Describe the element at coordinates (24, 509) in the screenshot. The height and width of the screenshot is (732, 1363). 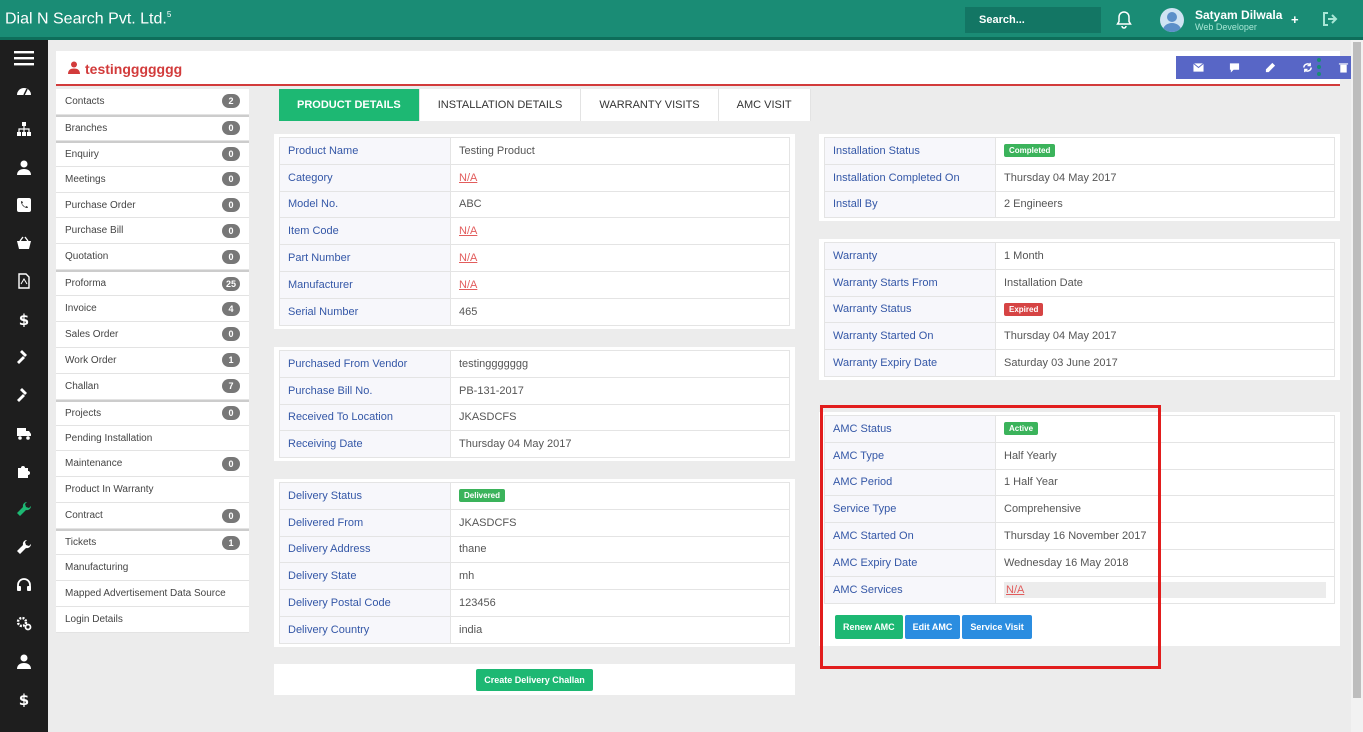
I see `wrench-icon-active` at that location.